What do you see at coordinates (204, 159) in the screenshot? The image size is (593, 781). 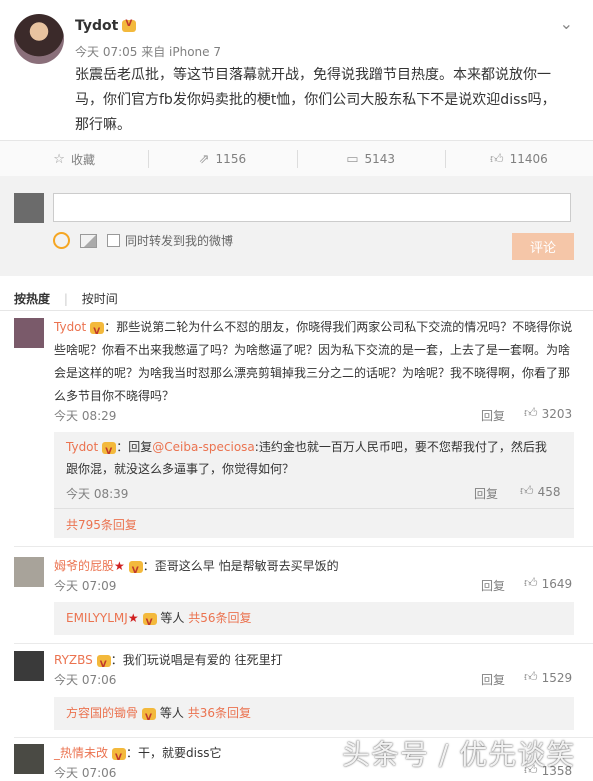 I see `repost-icon: ⇗` at bounding box center [204, 159].